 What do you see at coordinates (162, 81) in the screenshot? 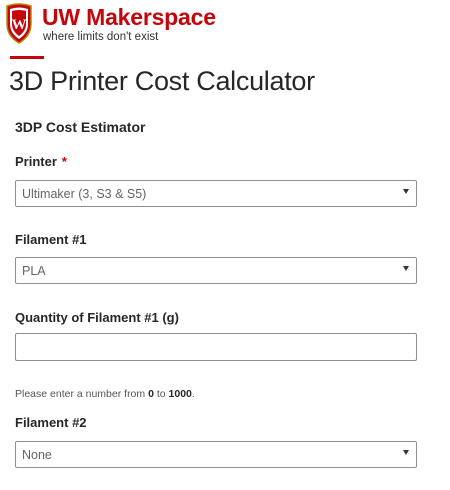
I see `page-title: 3D Printer Cost Calculator` at bounding box center [162, 81].